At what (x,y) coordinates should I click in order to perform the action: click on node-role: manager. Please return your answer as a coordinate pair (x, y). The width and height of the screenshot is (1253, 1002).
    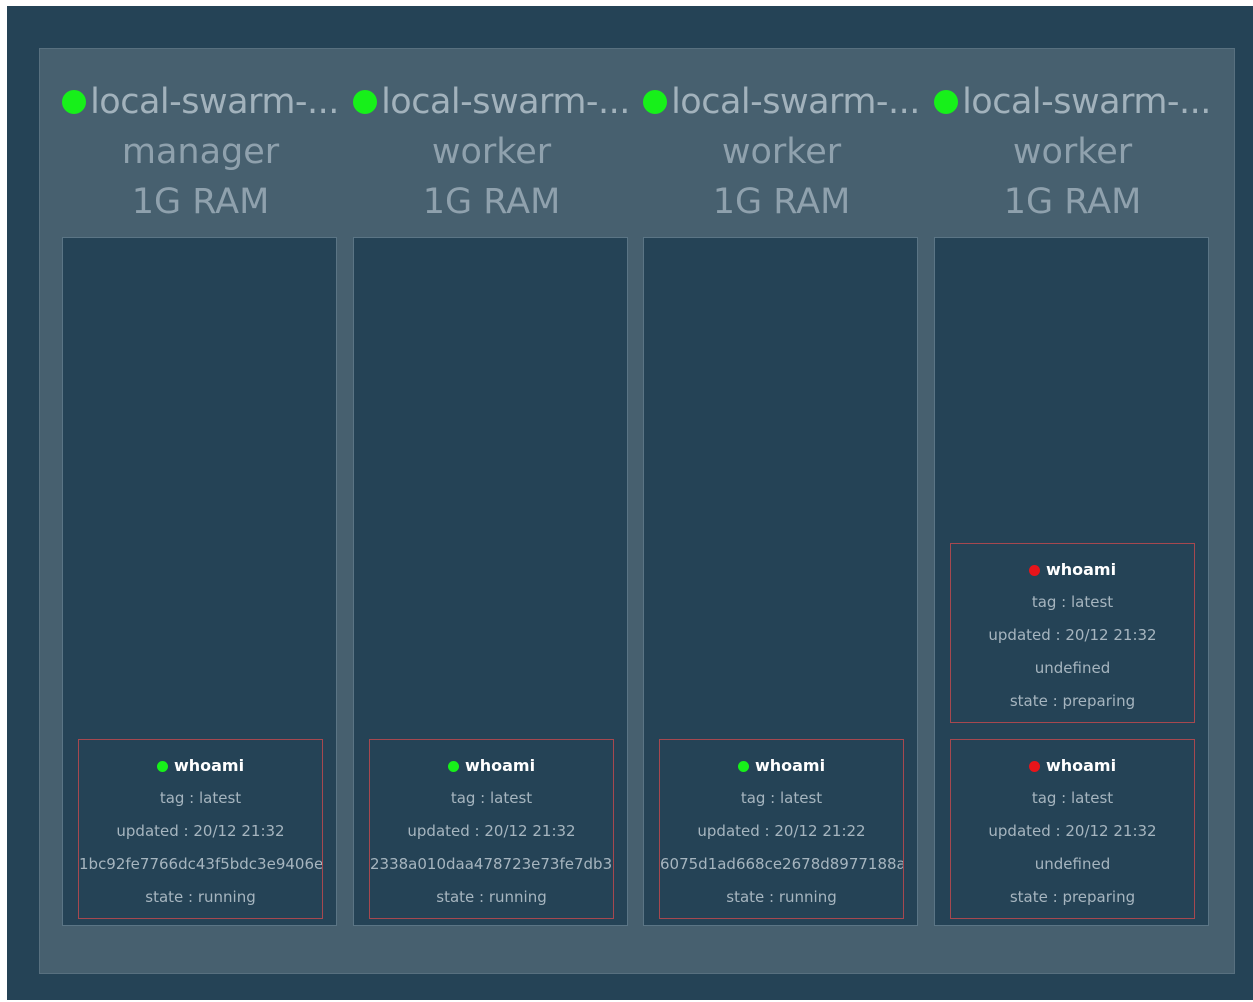
    Looking at the image, I should click on (200, 152).